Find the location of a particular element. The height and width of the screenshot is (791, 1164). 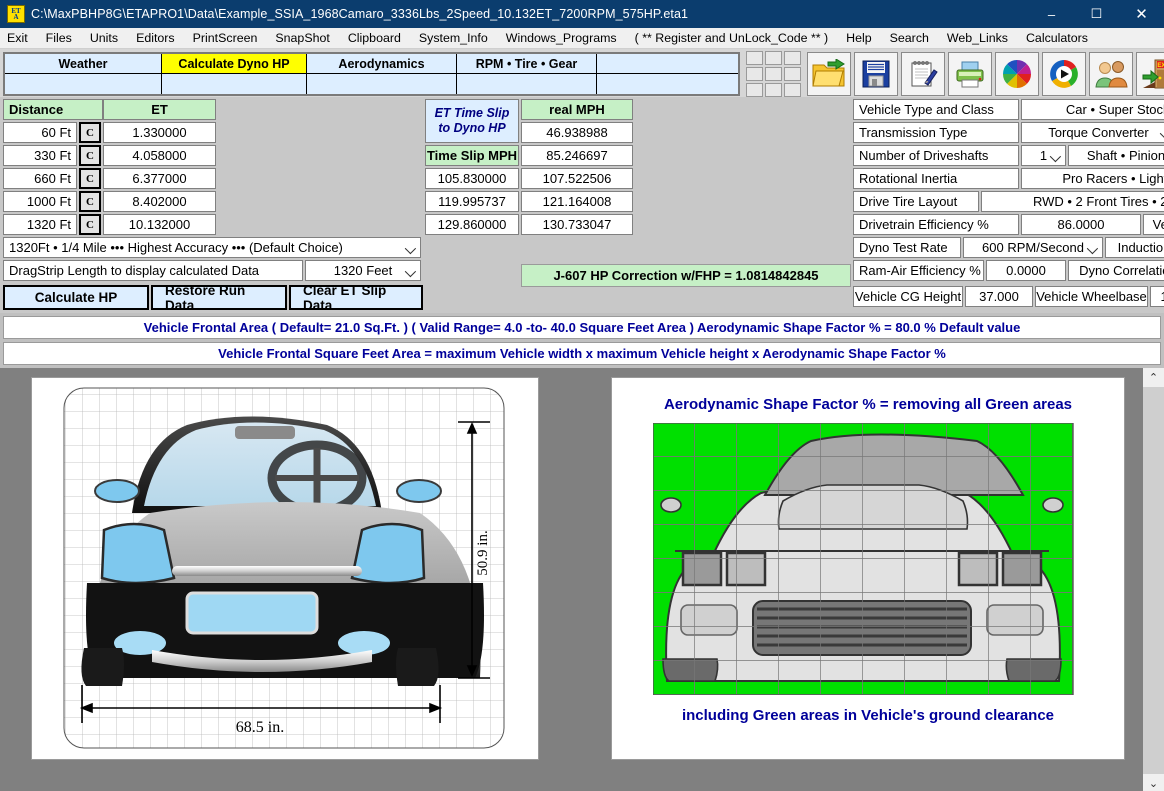

exit-door-icon: EXIT is located at coordinates (1150, 74).